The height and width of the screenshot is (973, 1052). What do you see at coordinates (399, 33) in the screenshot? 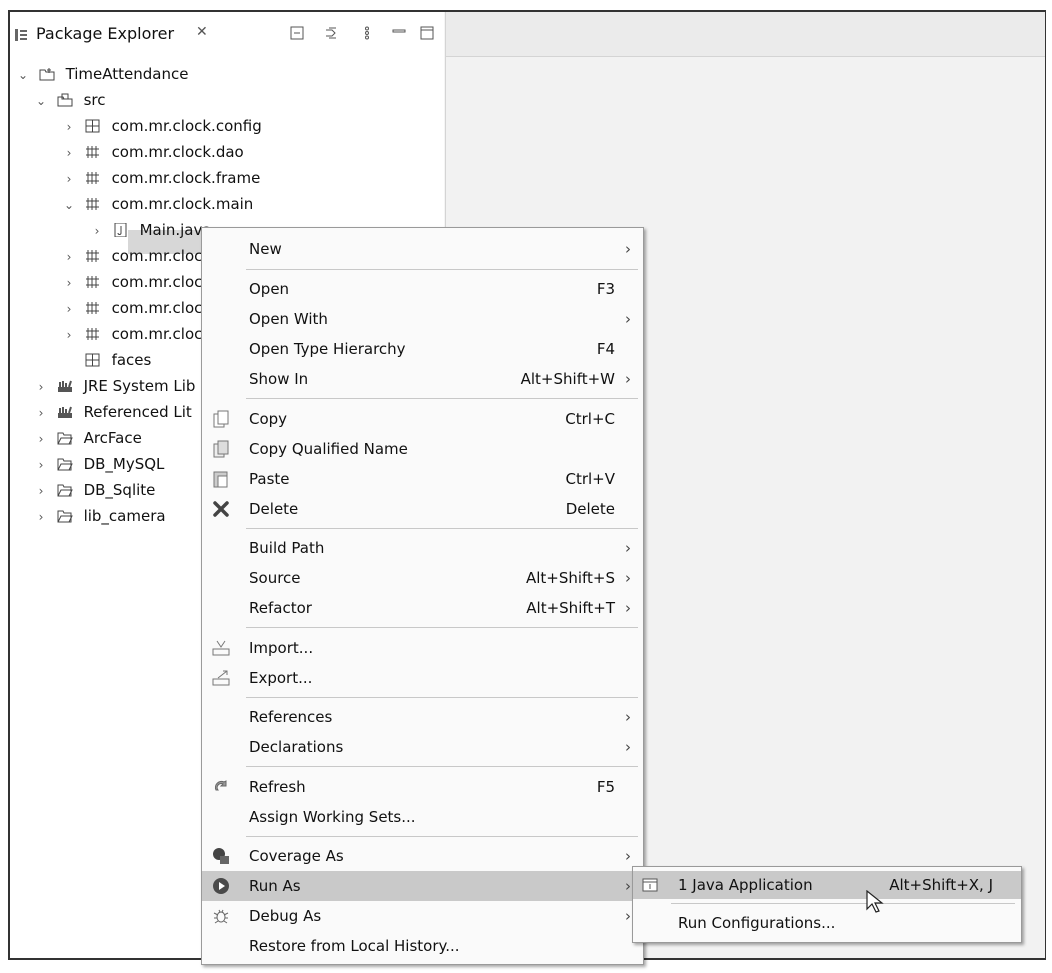
I see `minimize-icon` at bounding box center [399, 33].